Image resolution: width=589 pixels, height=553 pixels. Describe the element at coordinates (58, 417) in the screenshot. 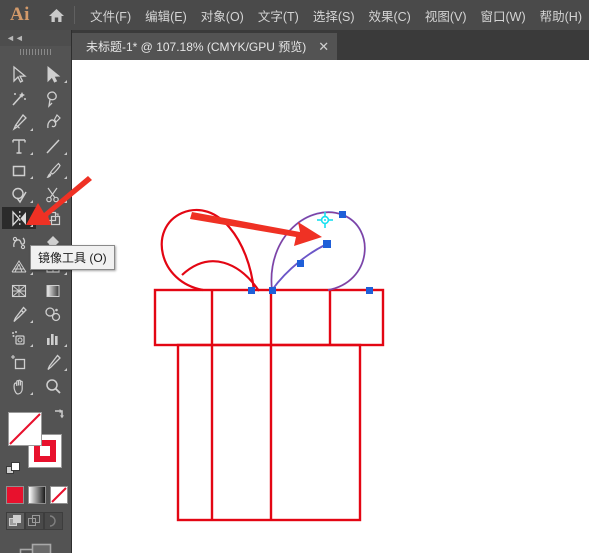

I see `swap-fill-stroke-icon` at that location.